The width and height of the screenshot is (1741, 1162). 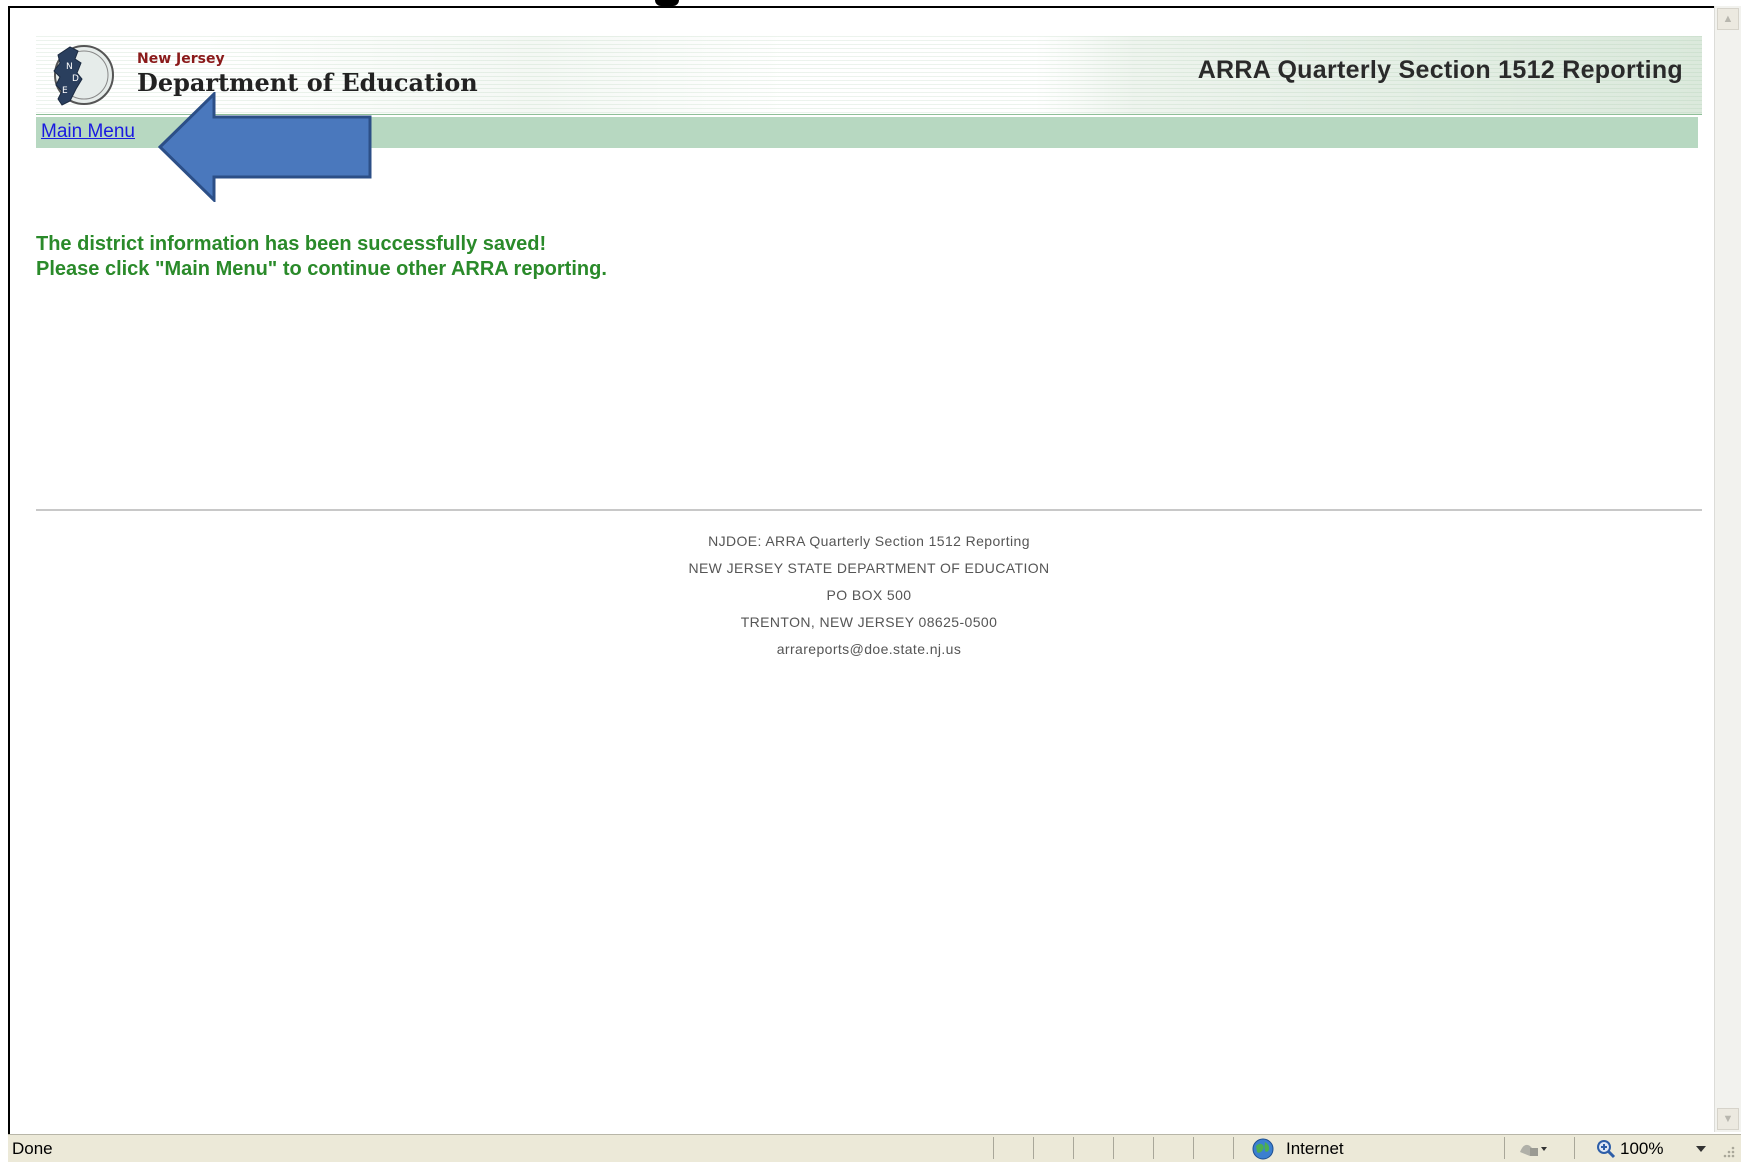 I want to click on chevron-down-icon, so click(x=1701, y=1149).